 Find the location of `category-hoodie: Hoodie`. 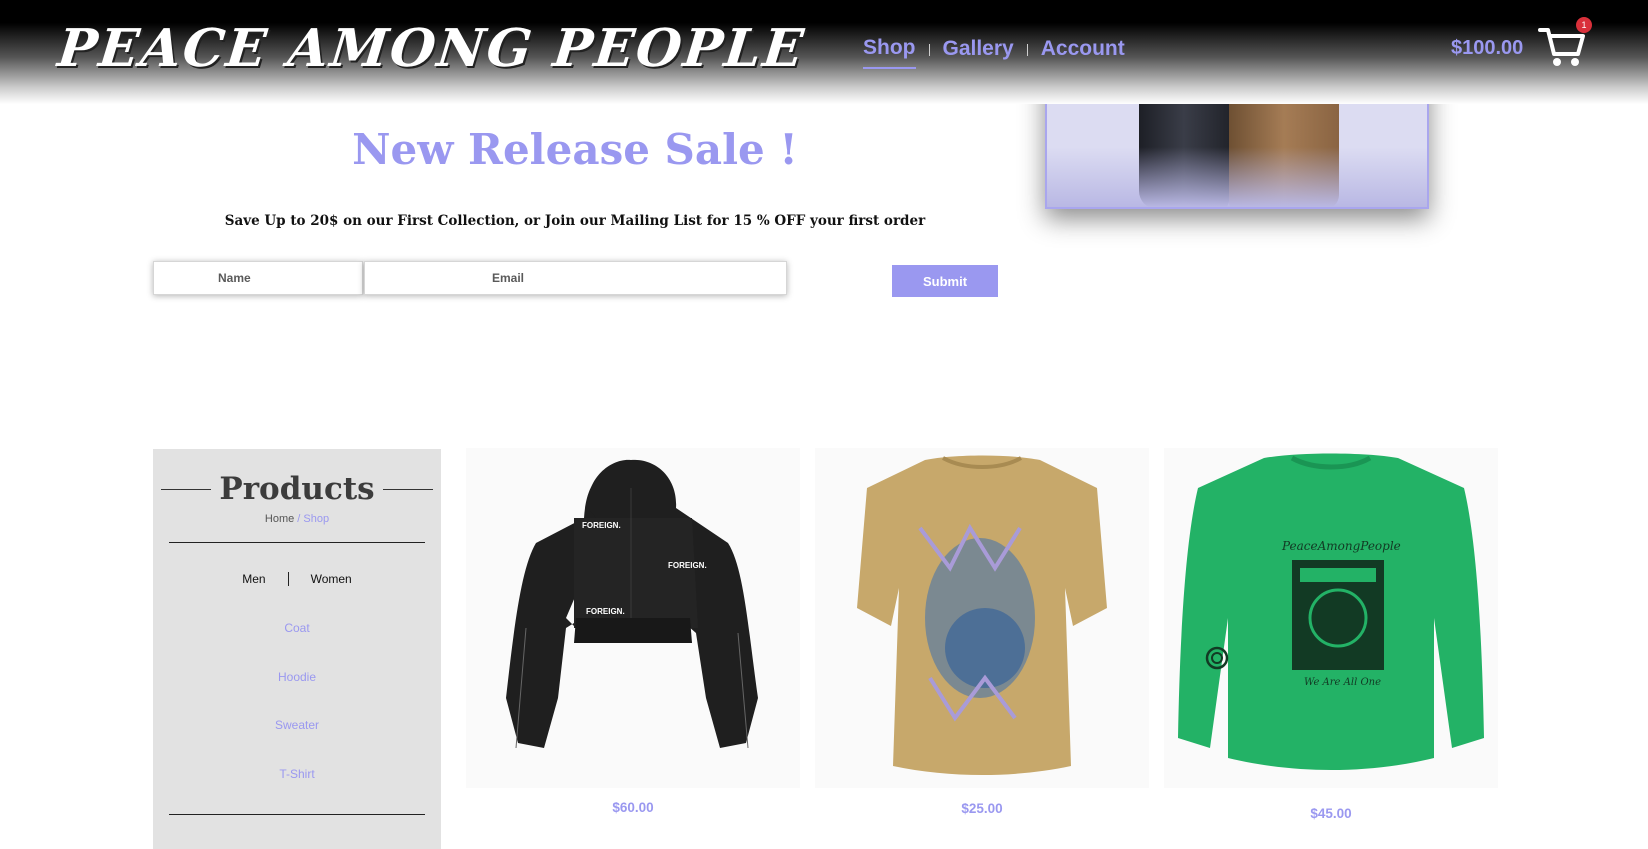

category-hoodie: Hoodie is located at coordinates (297, 677).